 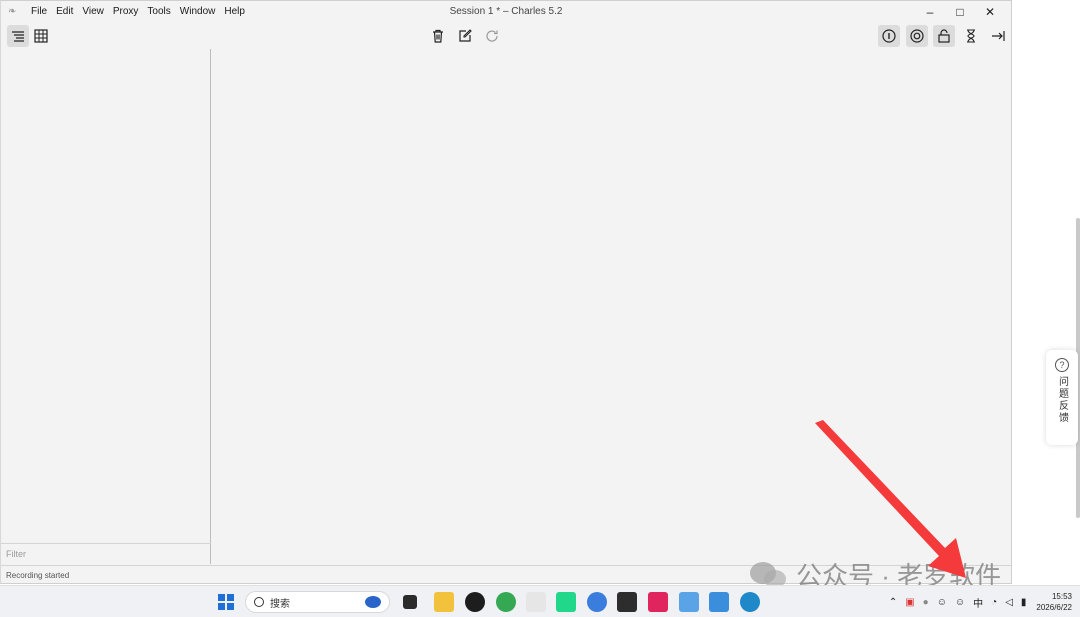 I want to click on battery-icon: ▮, so click(x=1024, y=602).